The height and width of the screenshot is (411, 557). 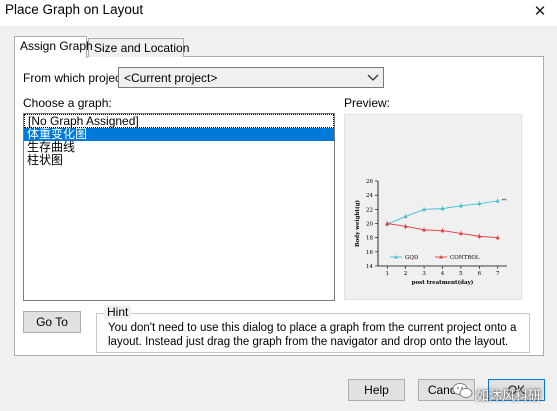 What do you see at coordinates (373, 77) in the screenshot?
I see `chevron-down-icon` at bounding box center [373, 77].